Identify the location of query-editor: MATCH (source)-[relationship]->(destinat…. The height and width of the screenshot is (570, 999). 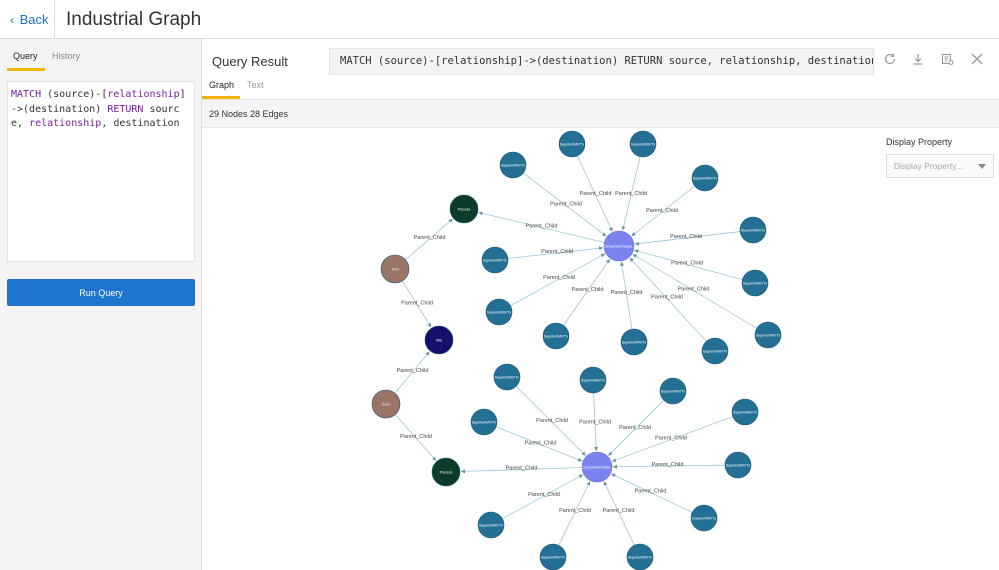
(101, 171).